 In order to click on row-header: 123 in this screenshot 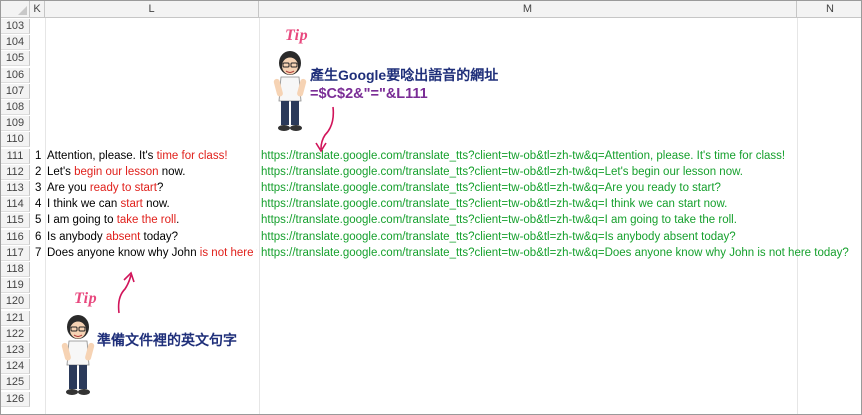, I will do `click(15, 350)`.